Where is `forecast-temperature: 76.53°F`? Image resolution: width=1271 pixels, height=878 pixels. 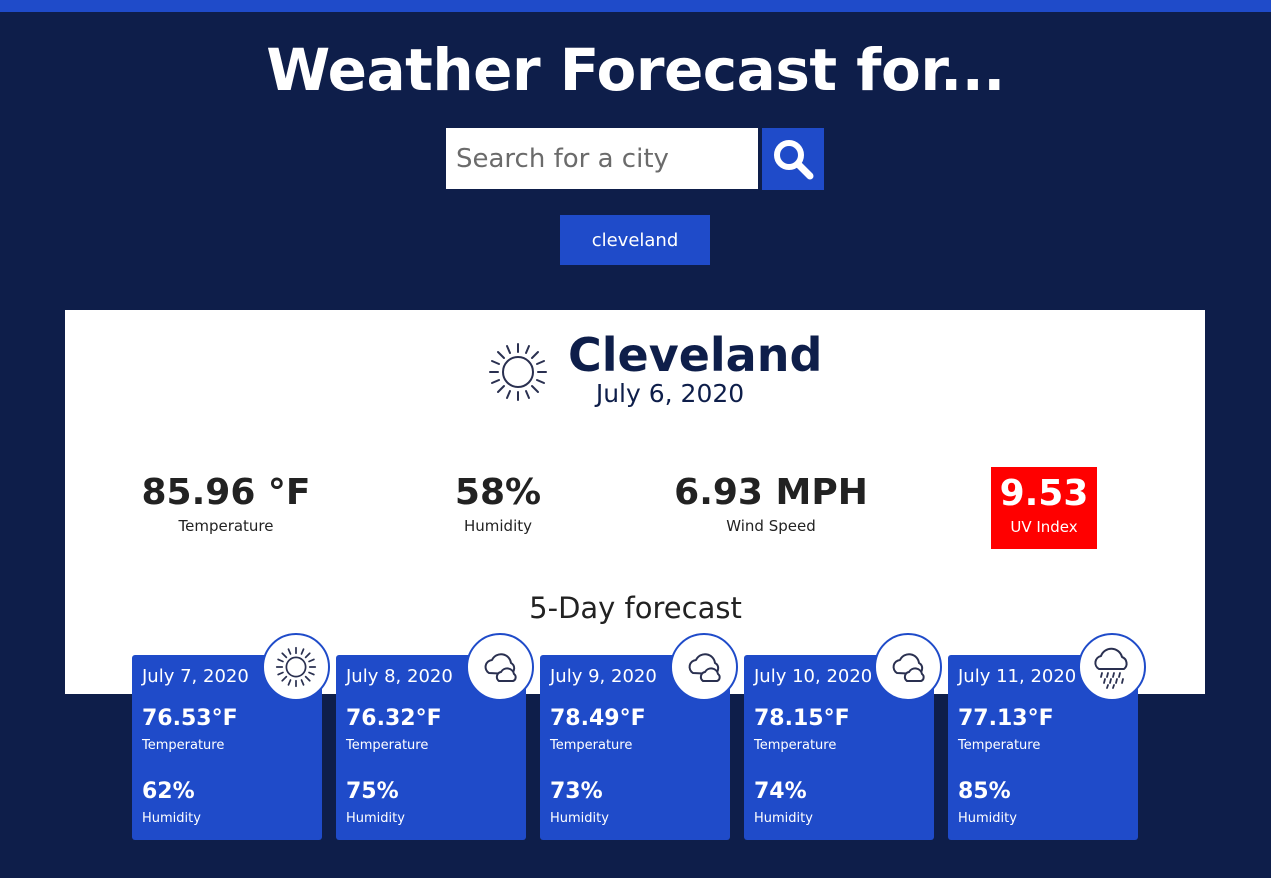 forecast-temperature: 76.53°F is located at coordinates (190, 718).